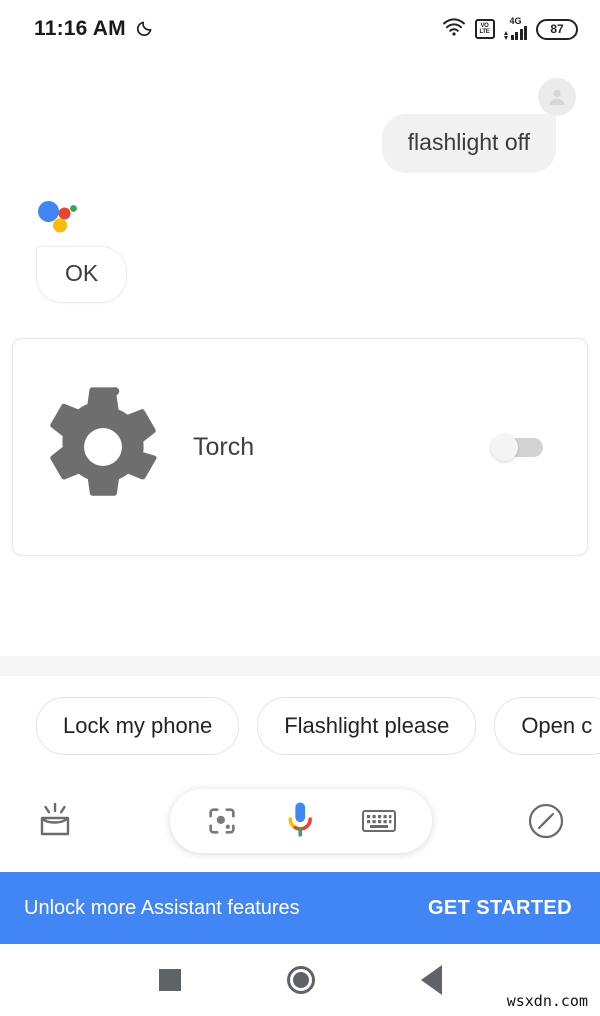 The image size is (600, 1016). Describe the element at coordinates (300, 206) in the screenshot. I see `google-assistant-logo` at that location.